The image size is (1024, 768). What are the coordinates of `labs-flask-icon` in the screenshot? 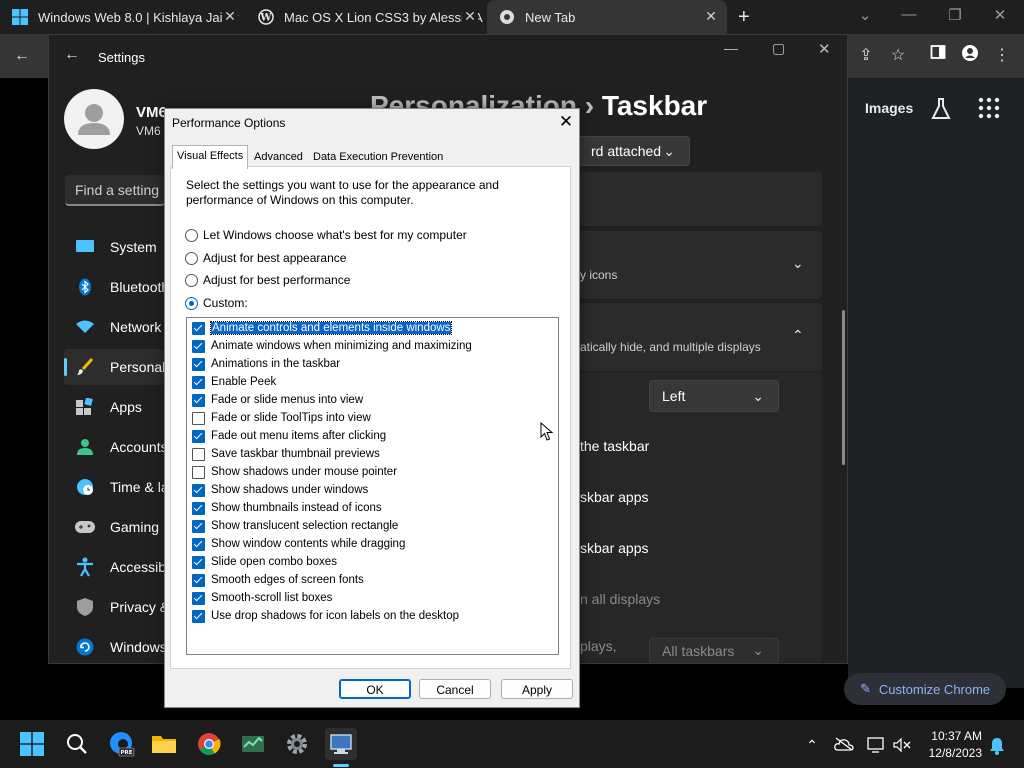 It's located at (942, 109).